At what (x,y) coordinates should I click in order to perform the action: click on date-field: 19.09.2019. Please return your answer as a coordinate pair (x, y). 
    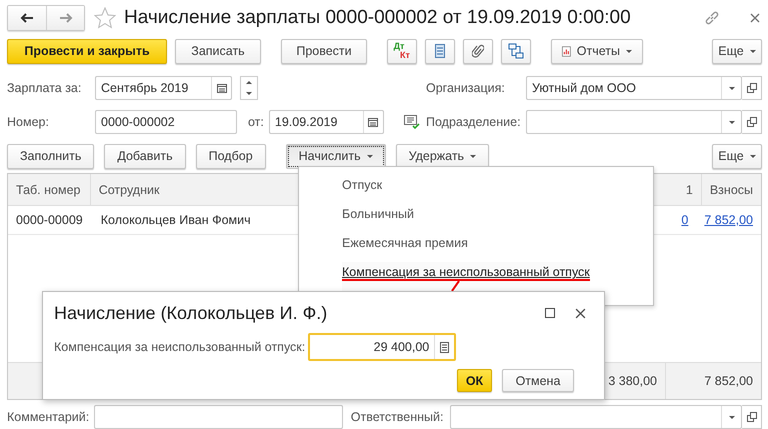
    Looking at the image, I should click on (326, 122).